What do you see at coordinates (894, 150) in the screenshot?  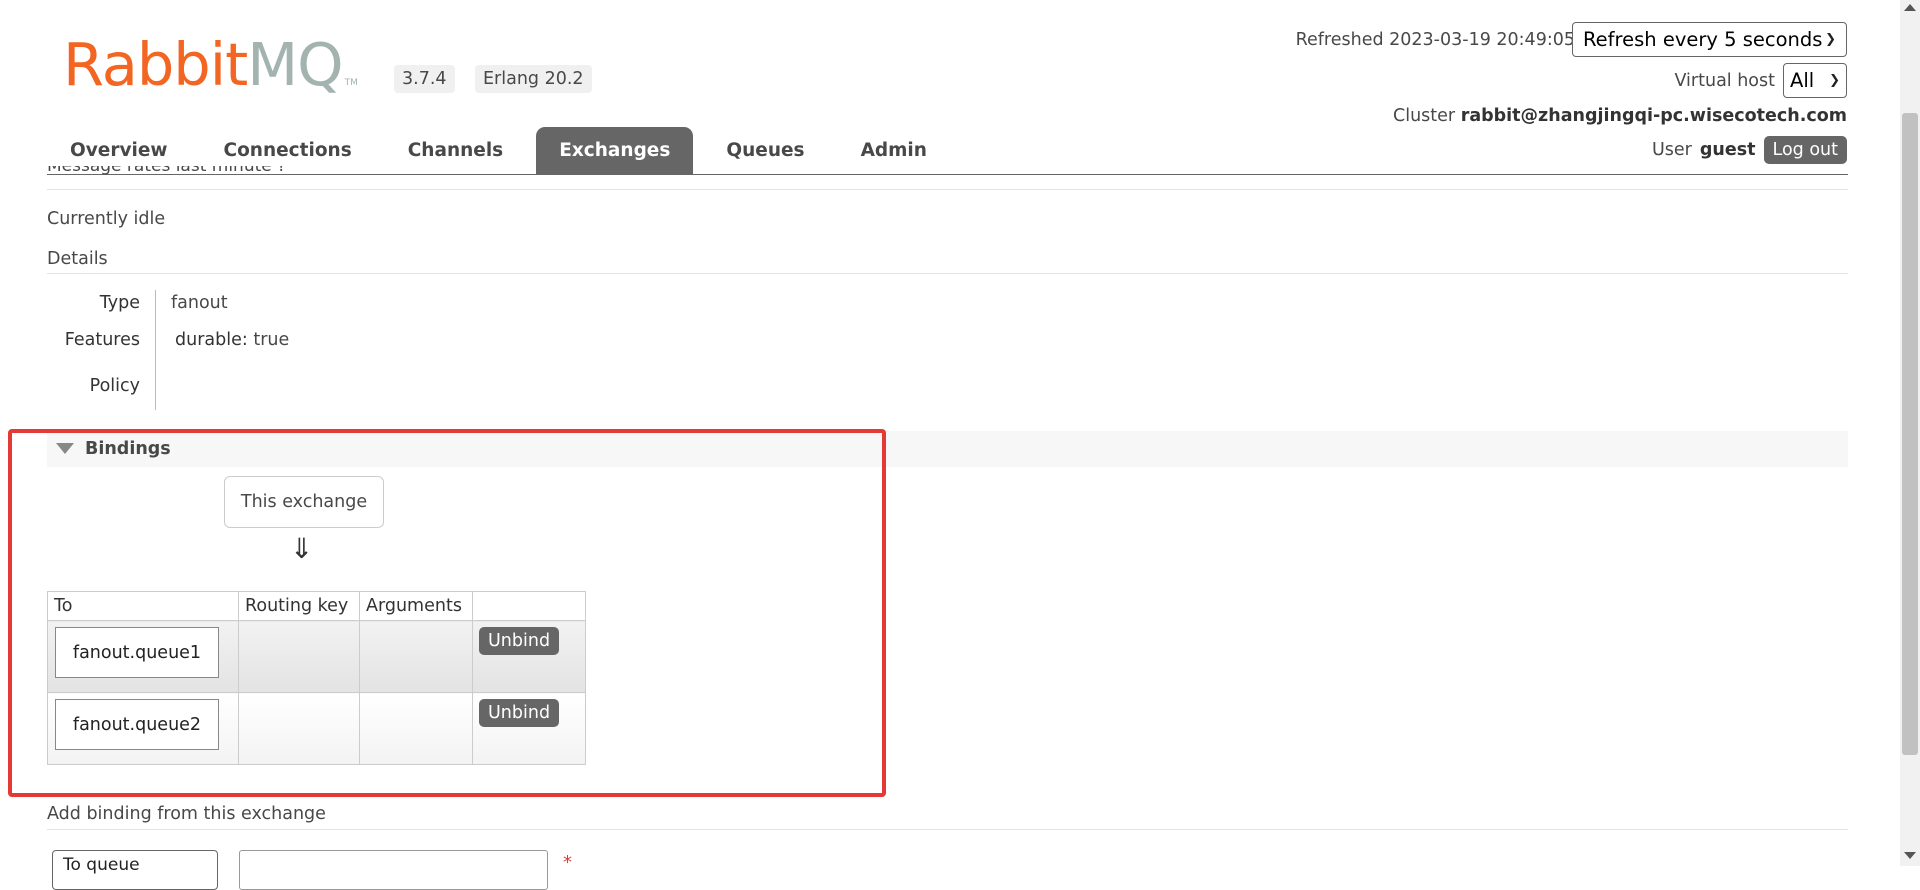 I see `tab-admin: Admin` at bounding box center [894, 150].